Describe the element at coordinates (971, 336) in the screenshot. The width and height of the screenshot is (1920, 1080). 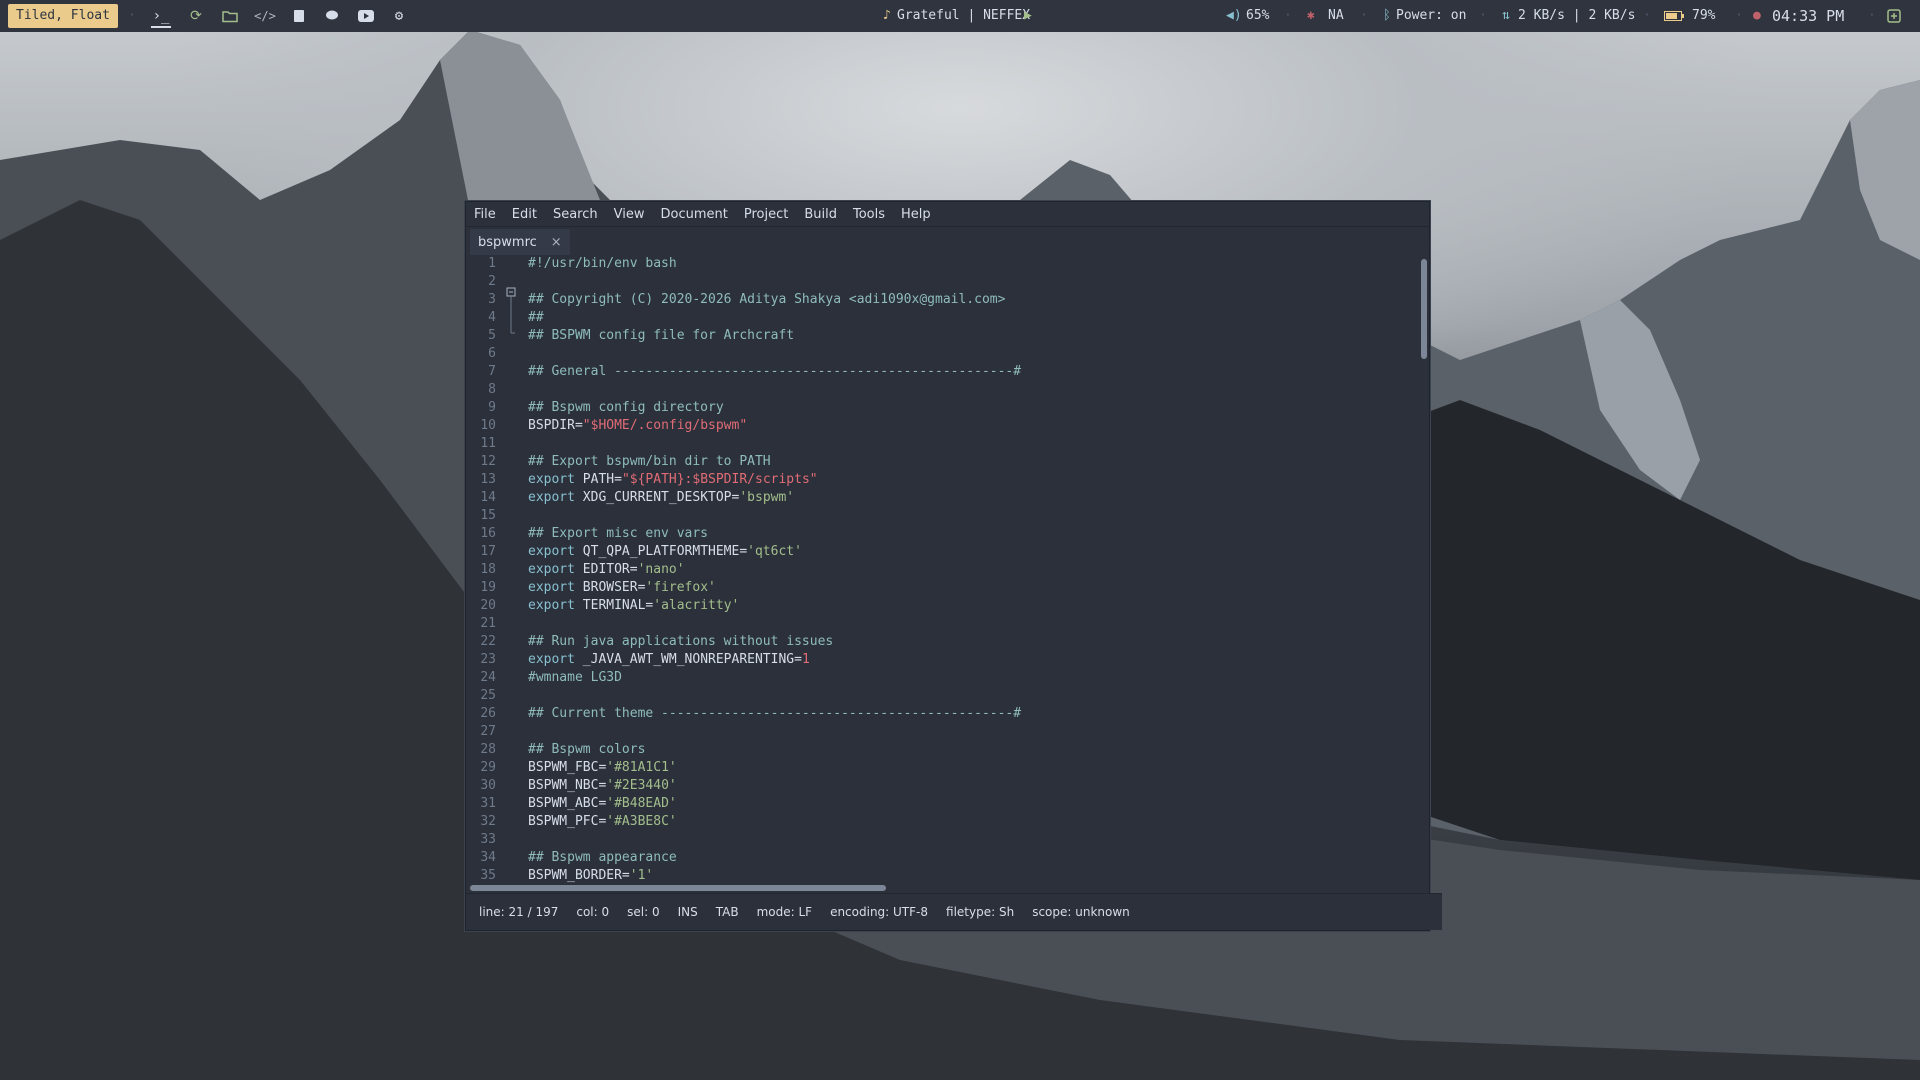
I see `code-line: ## BSPWM config file for Archcraft` at that location.